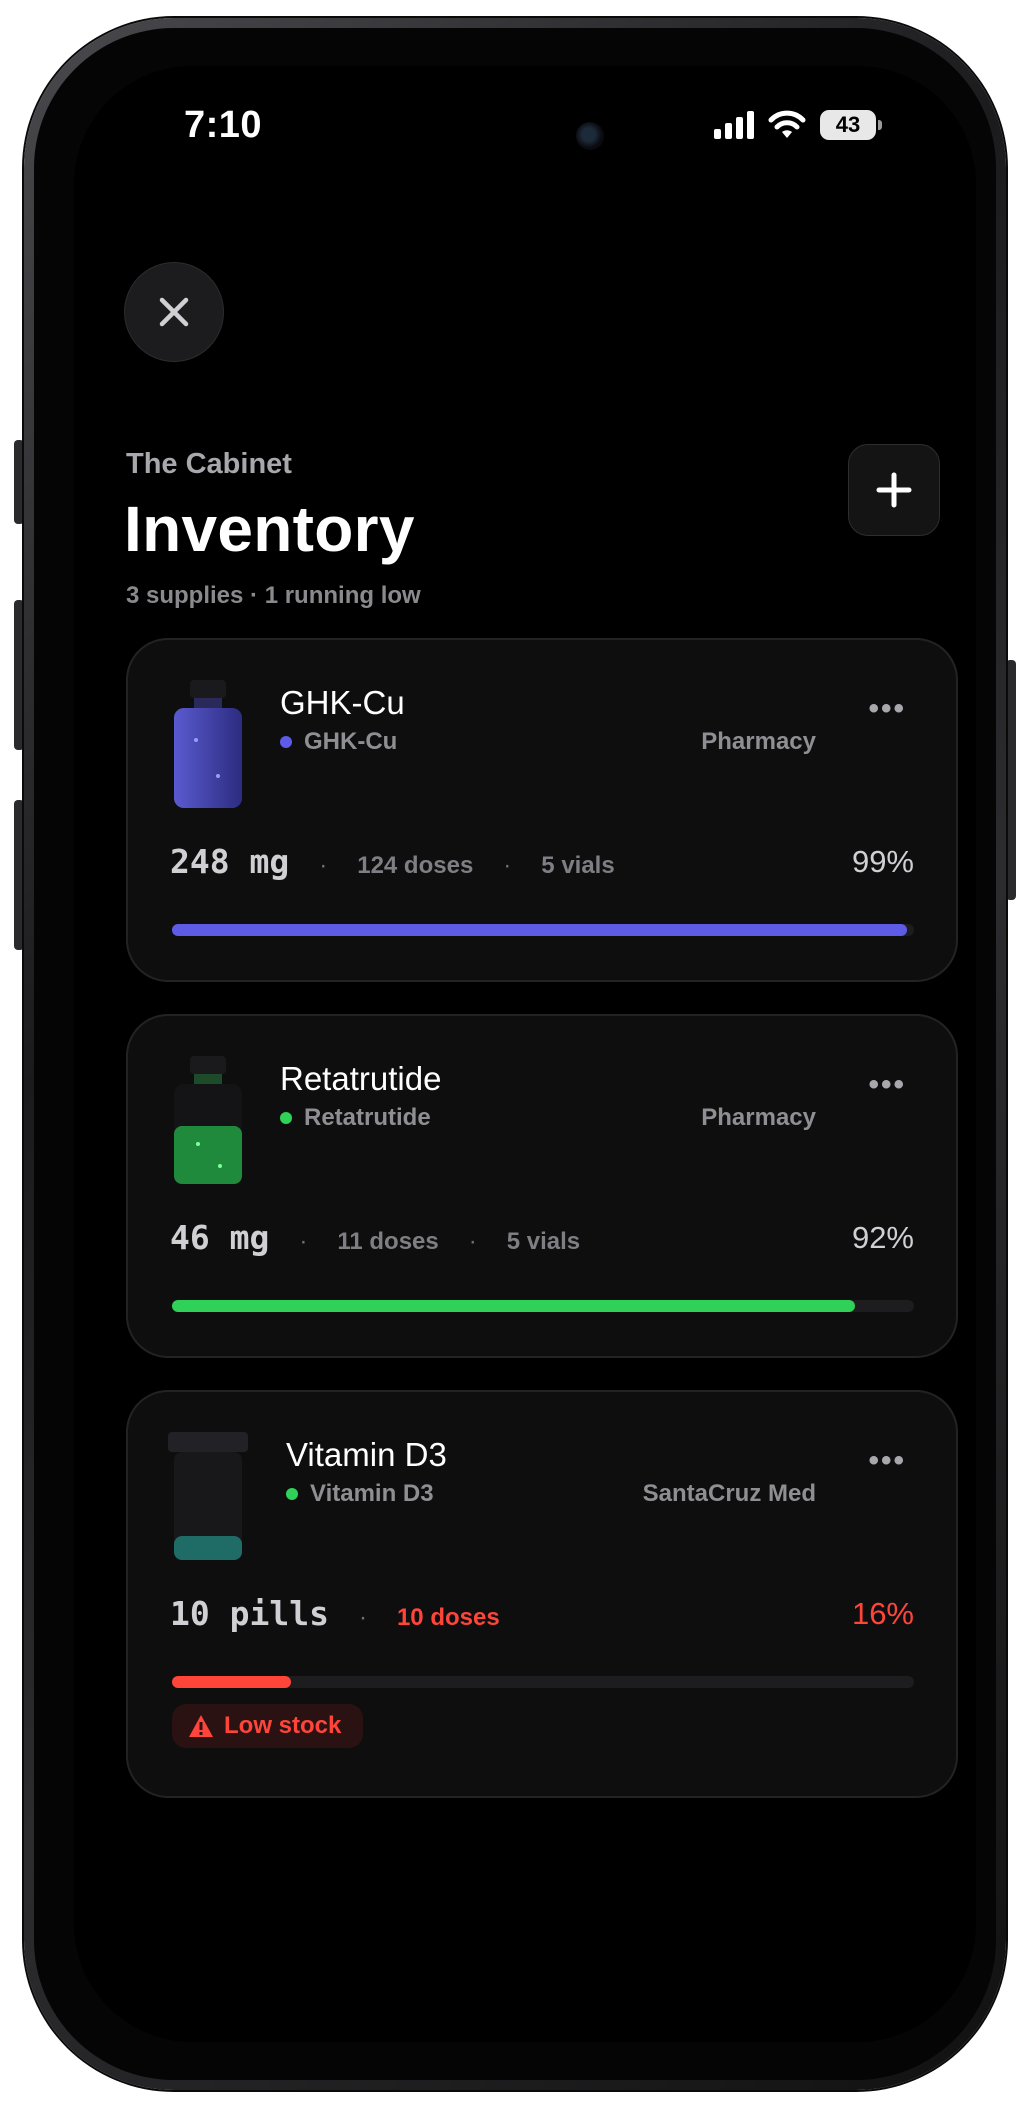 This screenshot has height=2108, width=1030. I want to click on supply-name: Retatrutide, so click(361, 1078).